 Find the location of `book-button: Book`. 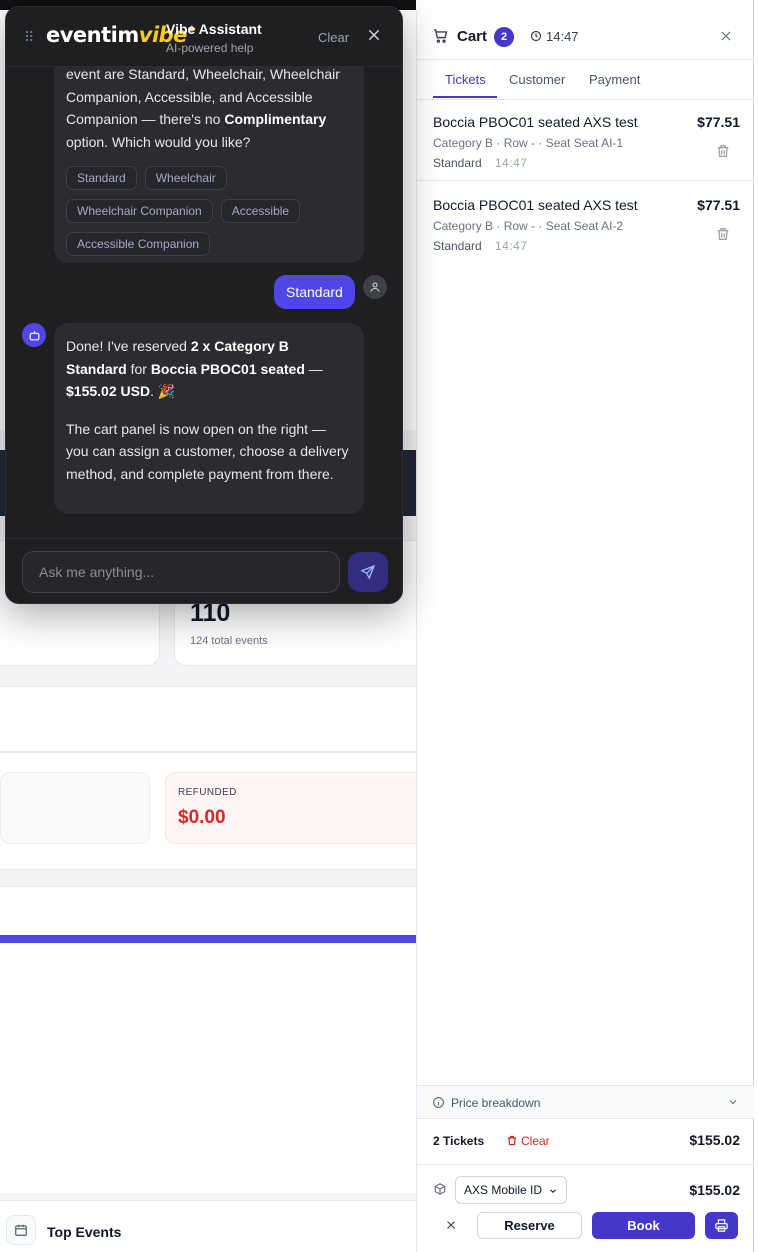

book-button: Book is located at coordinates (643, 1225).